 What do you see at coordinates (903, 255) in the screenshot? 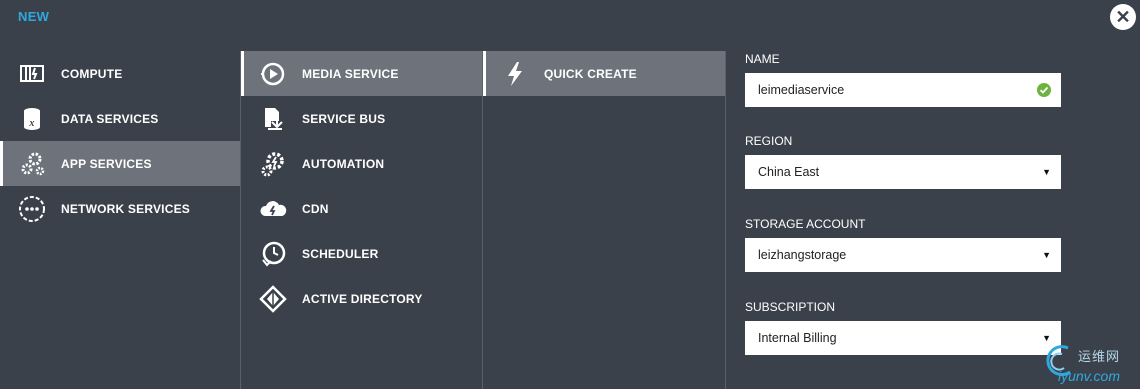
I see `storage-select: leizhangstorage ▼` at bounding box center [903, 255].